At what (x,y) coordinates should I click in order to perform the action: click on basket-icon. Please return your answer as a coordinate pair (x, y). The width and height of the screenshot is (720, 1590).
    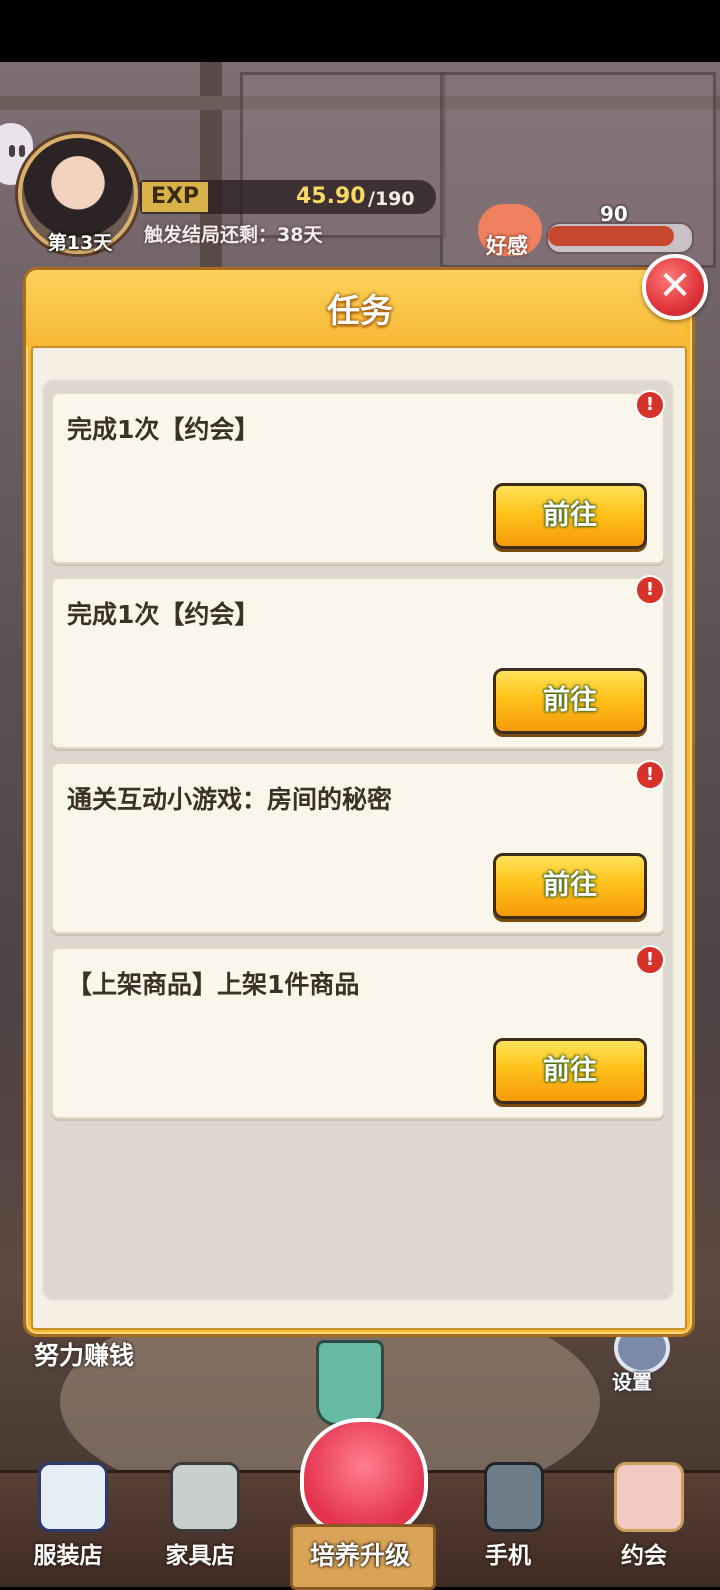
    Looking at the image, I should click on (350, 1383).